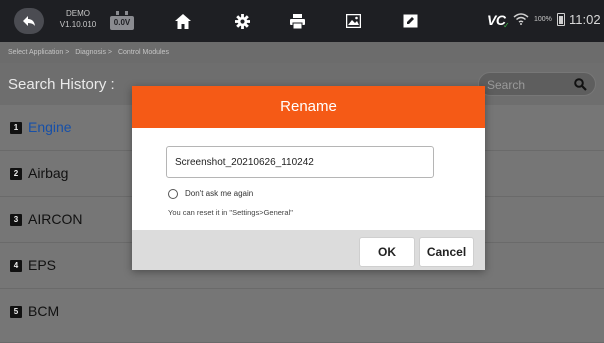 Image resolution: width=604 pixels, height=343 pixels. What do you see at coordinates (387, 252) in the screenshot?
I see `ok-button: OK` at bounding box center [387, 252].